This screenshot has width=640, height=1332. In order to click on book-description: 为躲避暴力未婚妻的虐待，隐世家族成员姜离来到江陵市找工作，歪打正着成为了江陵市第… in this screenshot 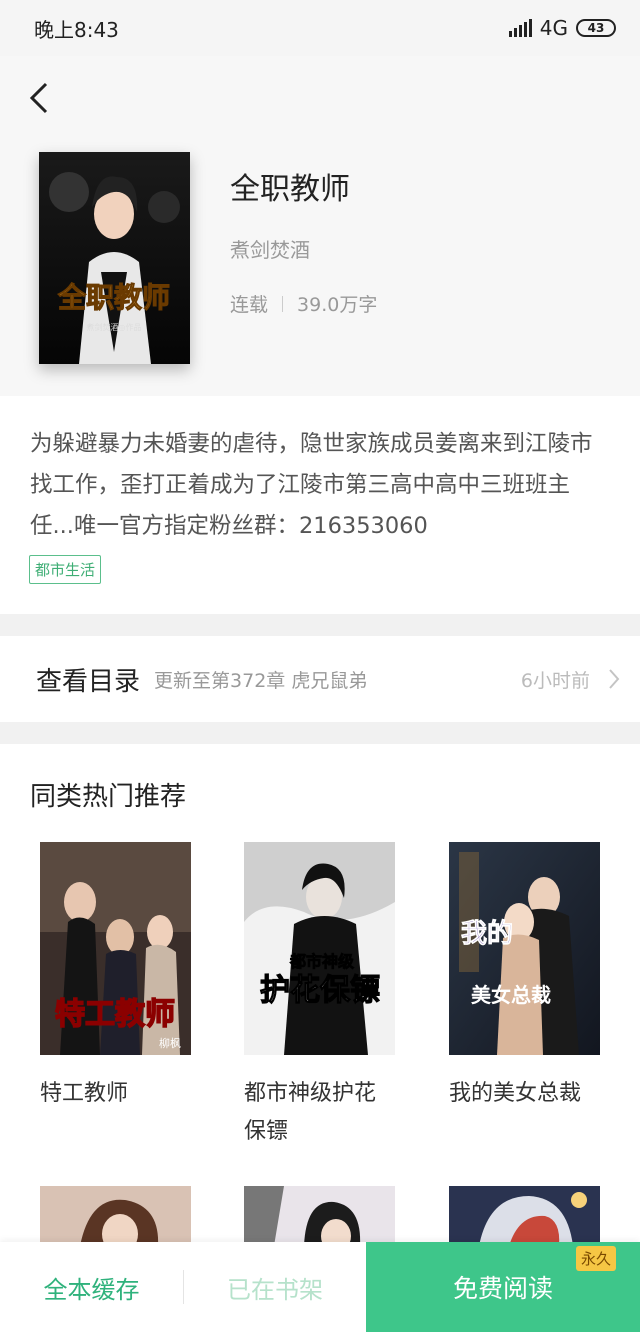, I will do `click(320, 485)`.